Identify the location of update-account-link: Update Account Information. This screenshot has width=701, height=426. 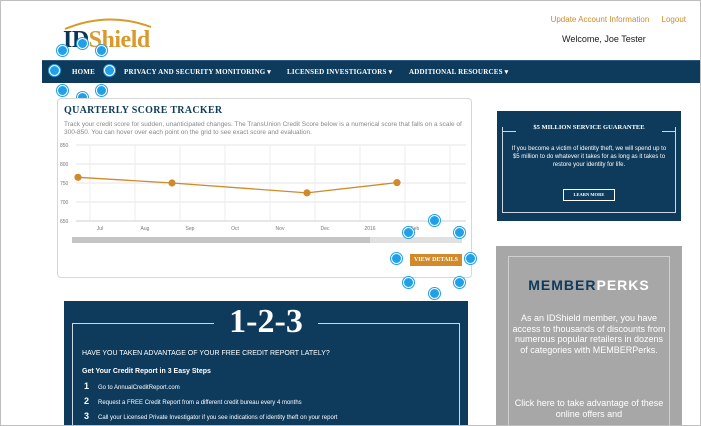
(600, 19).